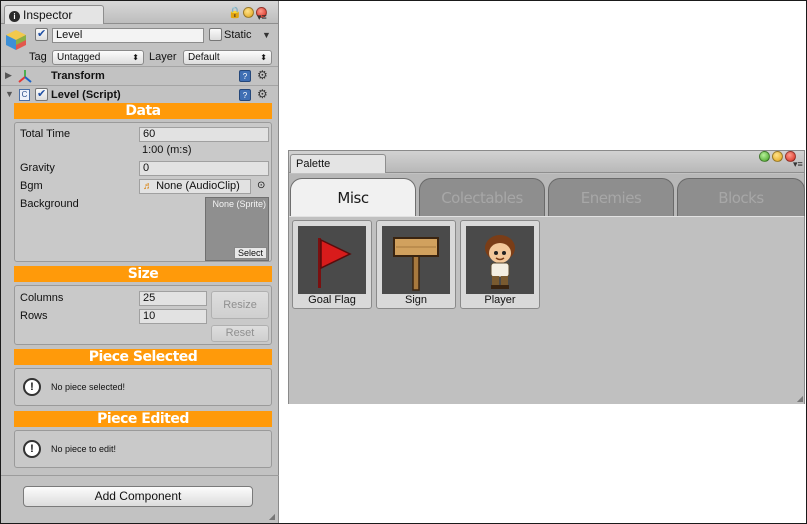 Image resolution: width=807 pixels, height=524 pixels. What do you see at coordinates (261, 185) in the screenshot?
I see `object-picker-icon: ⊙` at bounding box center [261, 185].